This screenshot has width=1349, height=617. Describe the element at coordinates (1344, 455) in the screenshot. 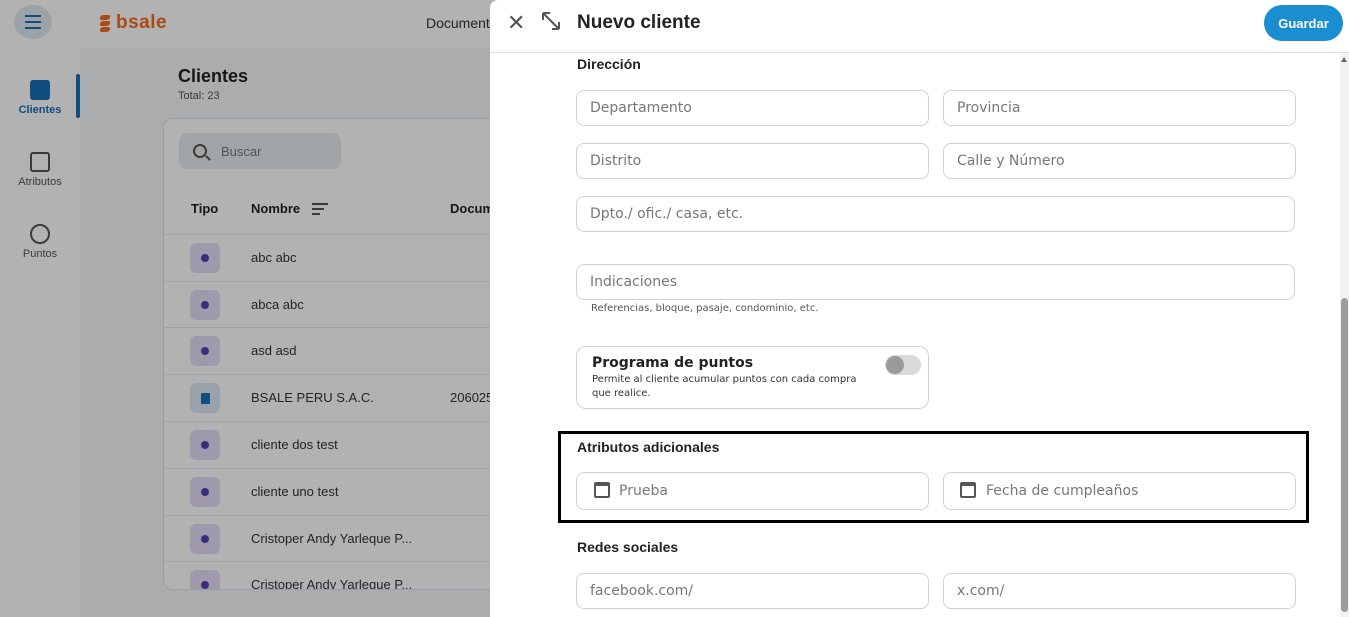

I see `scrollbar-thumb` at that location.